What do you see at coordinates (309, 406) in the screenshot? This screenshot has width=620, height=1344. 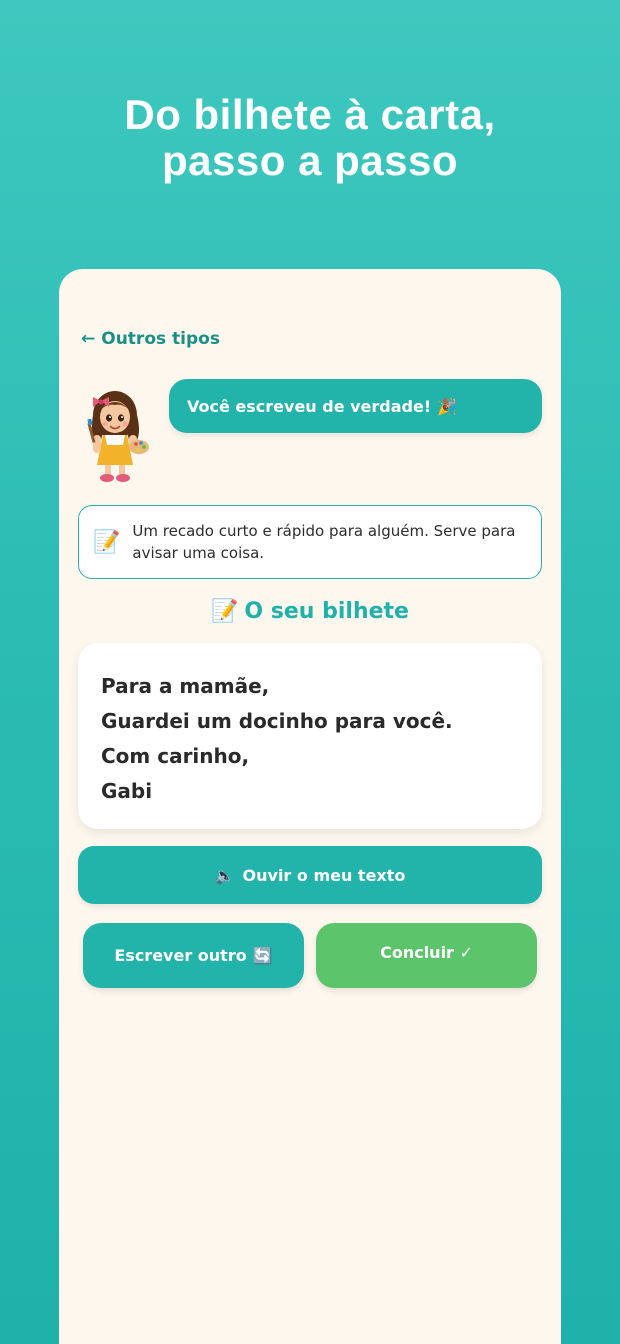 I see `praise-message: Você escreveu de verdade!` at bounding box center [309, 406].